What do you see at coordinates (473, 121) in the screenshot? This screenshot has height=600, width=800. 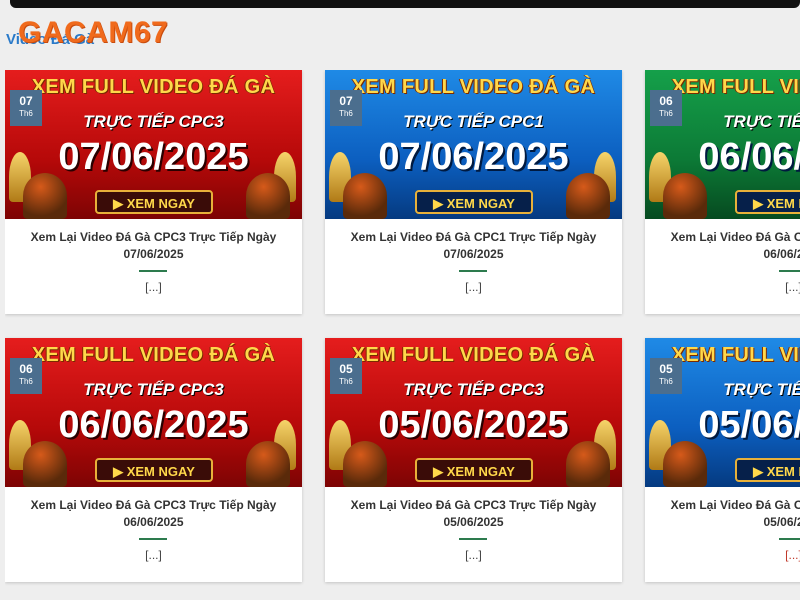 I see `banner-subtitle: TRỰC TIẾP CPC1` at bounding box center [473, 121].